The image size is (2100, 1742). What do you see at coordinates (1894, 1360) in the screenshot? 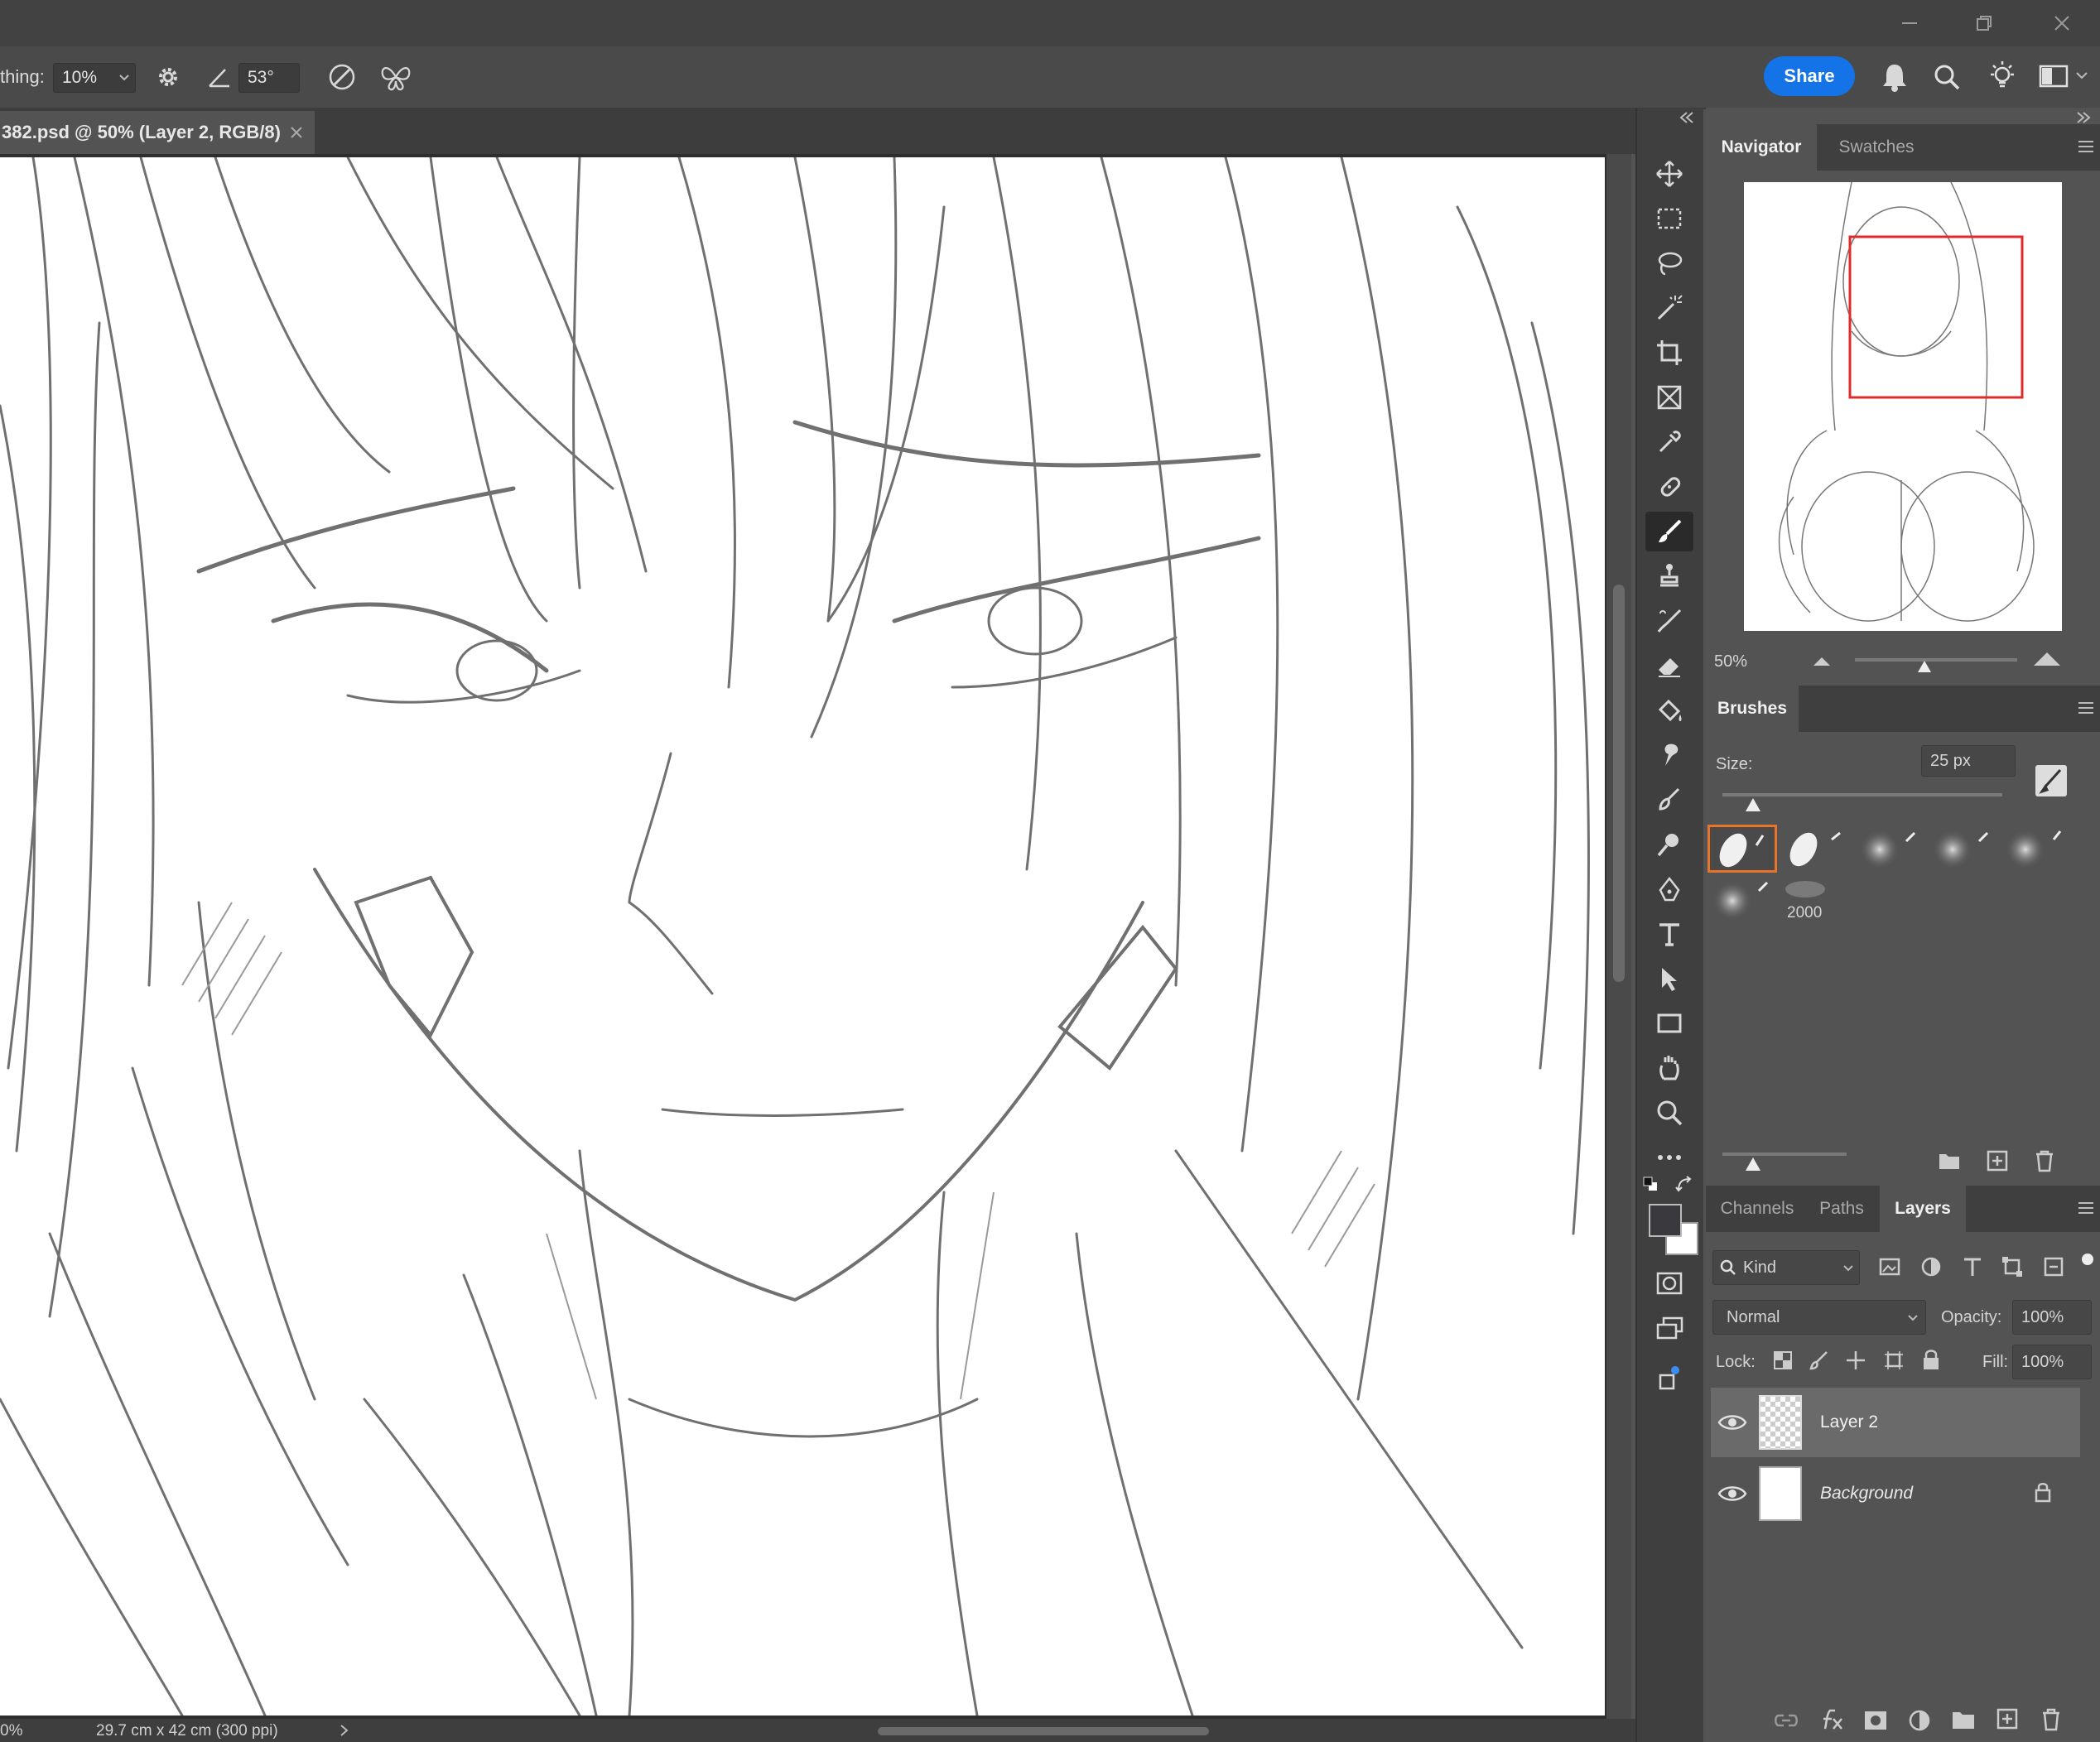
I see `lock-artboard-icon` at bounding box center [1894, 1360].